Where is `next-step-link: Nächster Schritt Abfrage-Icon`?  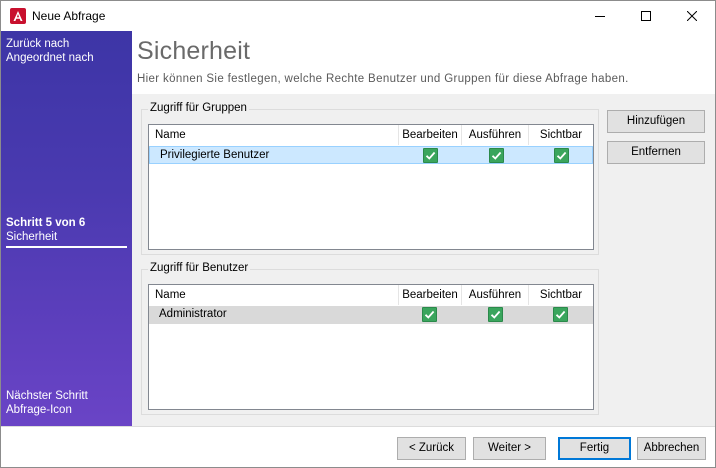
next-step-link: Nächster Schritt Abfrage-Icon is located at coordinates (47, 403).